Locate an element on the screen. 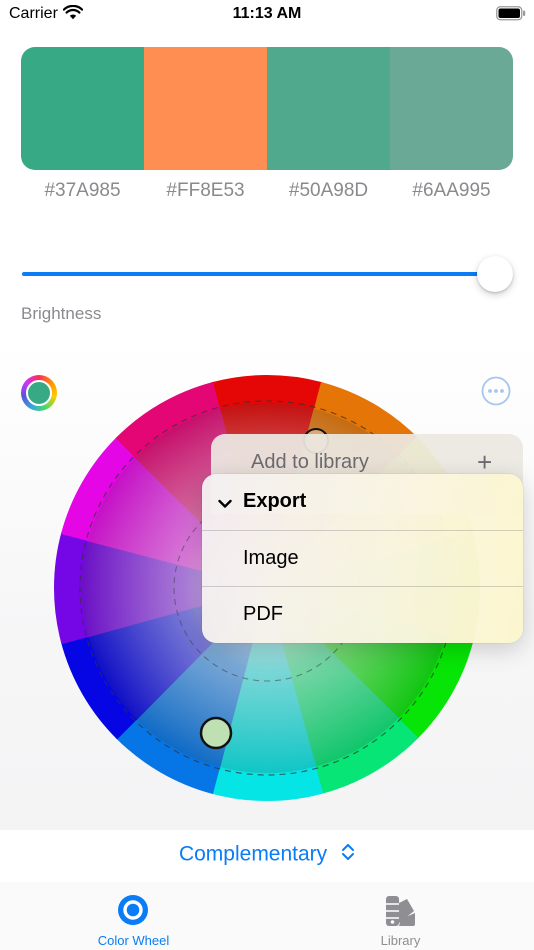 The image size is (534, 950). plus-icon: + is located at coordinates (485, 462).